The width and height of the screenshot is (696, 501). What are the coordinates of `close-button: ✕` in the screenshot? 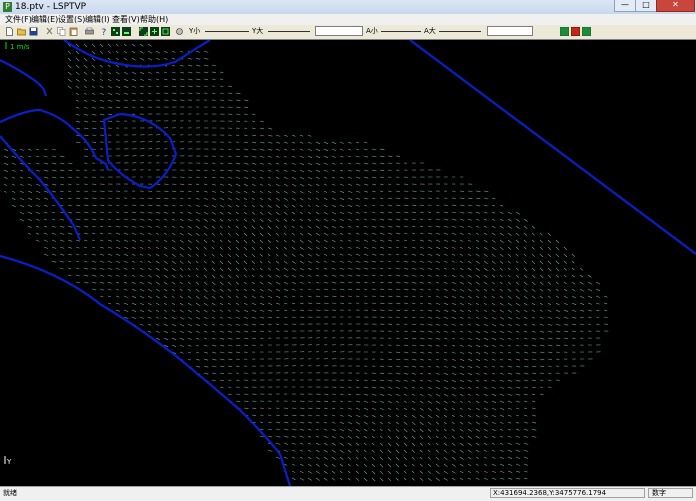 It's located at (675, 6).